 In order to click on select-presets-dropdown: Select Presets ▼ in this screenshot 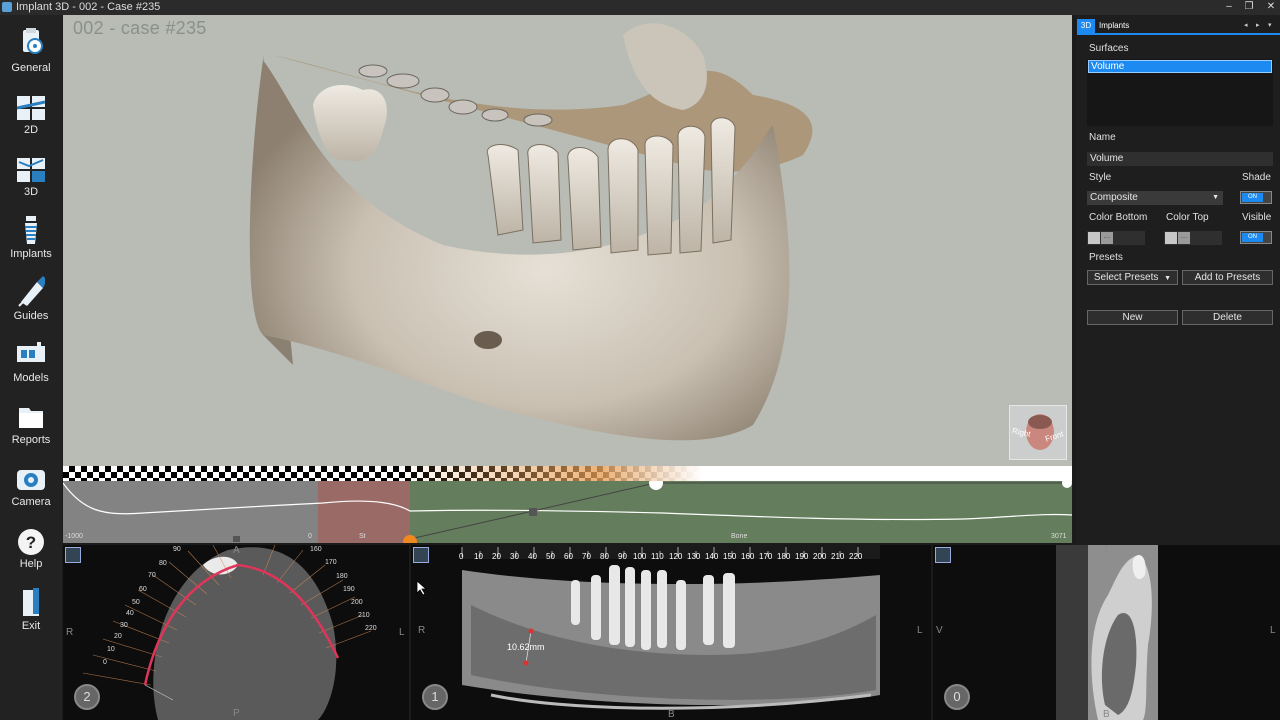, I will do `click(1132, 277)`.